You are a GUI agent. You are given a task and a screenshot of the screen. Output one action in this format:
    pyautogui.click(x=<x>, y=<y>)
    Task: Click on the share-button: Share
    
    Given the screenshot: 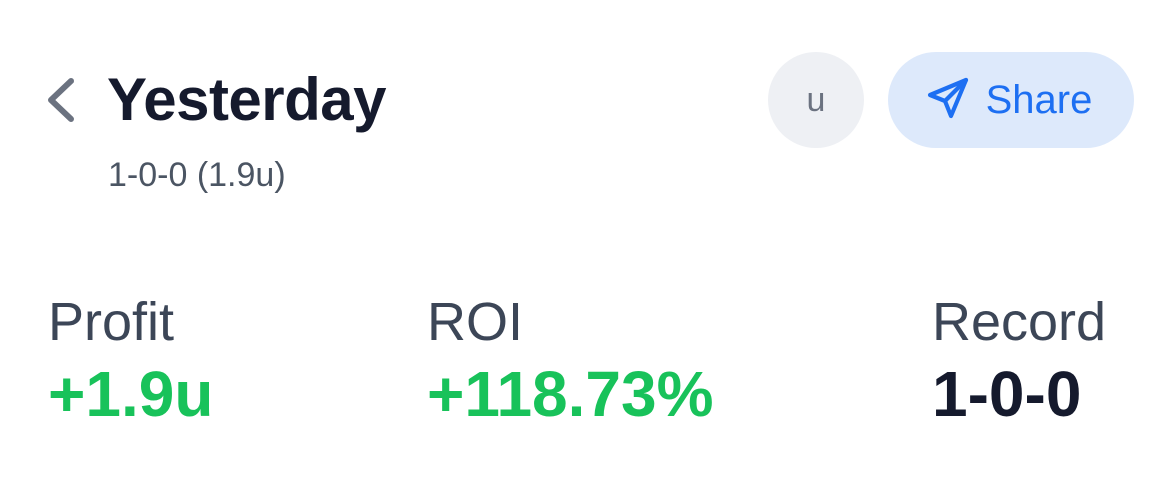 What is the action you would take?
    pyautogui.click(x=1011, y=100)
    